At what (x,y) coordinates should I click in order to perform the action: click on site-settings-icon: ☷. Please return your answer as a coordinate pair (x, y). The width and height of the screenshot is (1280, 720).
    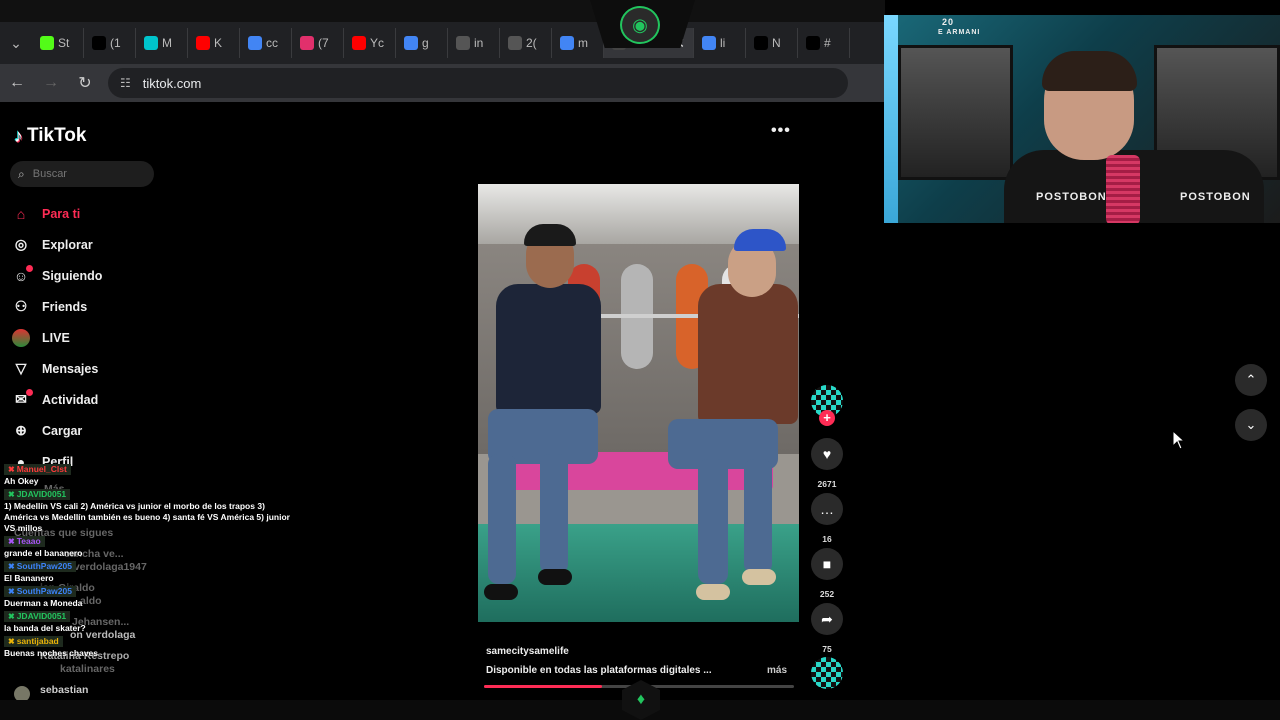
    Looking at the image, I should click on (125, 83).